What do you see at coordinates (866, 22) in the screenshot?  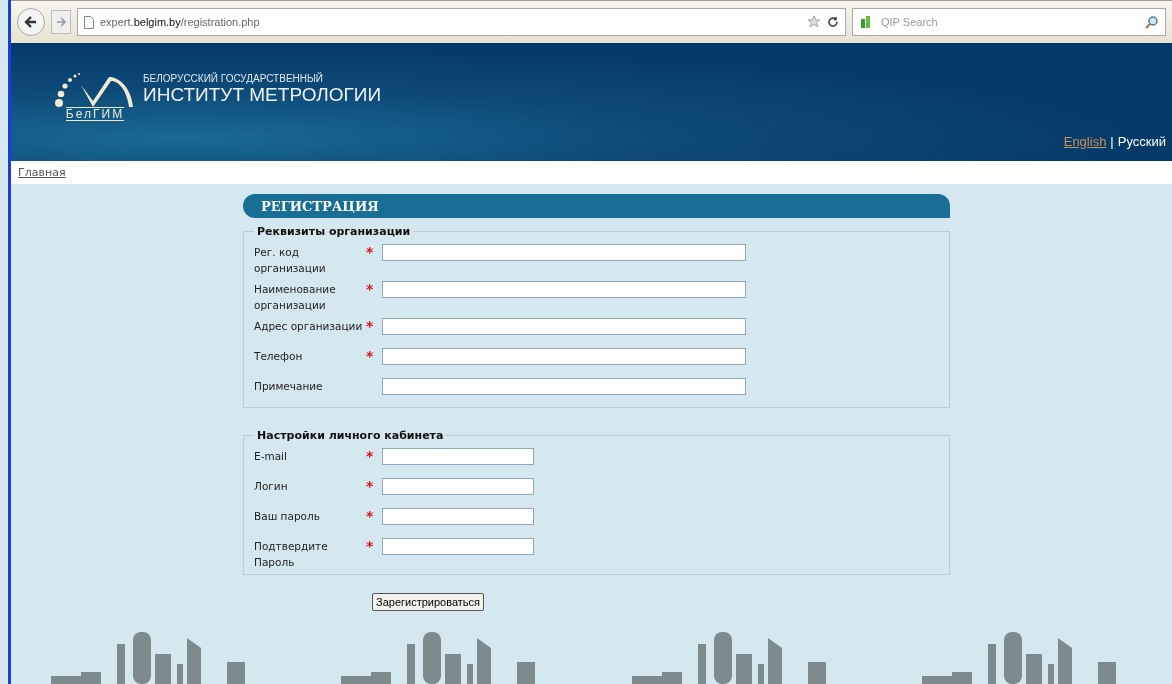 I see `search-engine-icon` at bounding box center [866, 22].